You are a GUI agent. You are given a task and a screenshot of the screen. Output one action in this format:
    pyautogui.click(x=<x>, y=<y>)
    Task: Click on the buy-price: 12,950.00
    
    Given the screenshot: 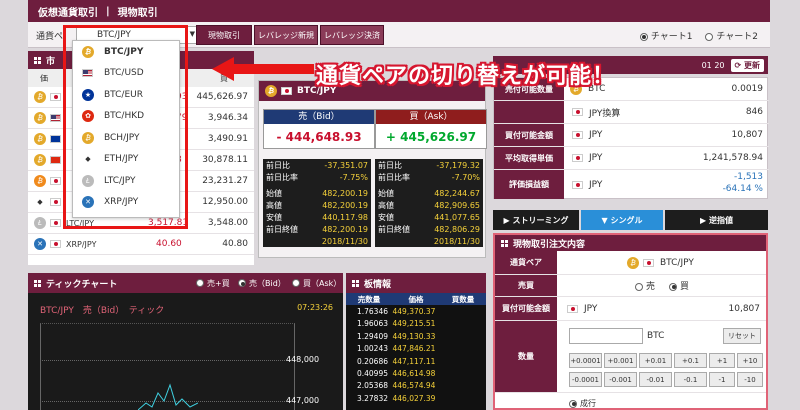 What is the action you would take?
    pyautogui.click(x=225, y=202)
    